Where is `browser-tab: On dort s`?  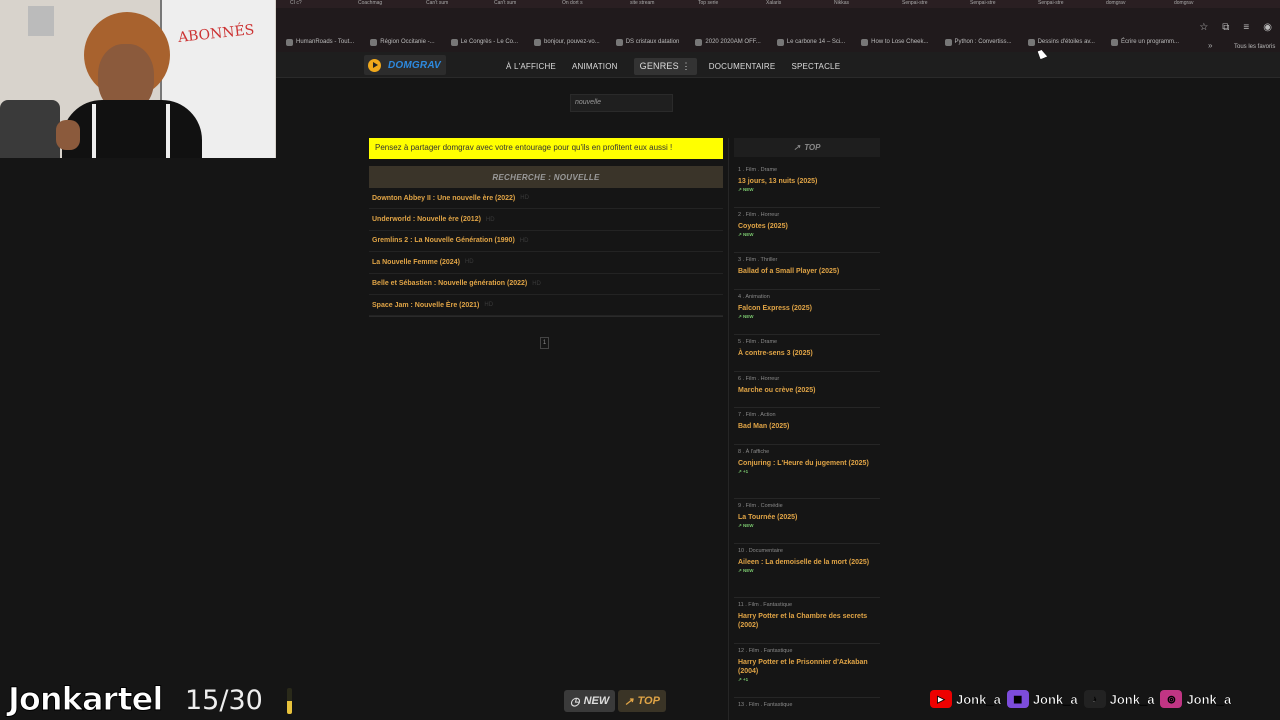
browser-tab: On dort s is located at coordinates (592, 4).